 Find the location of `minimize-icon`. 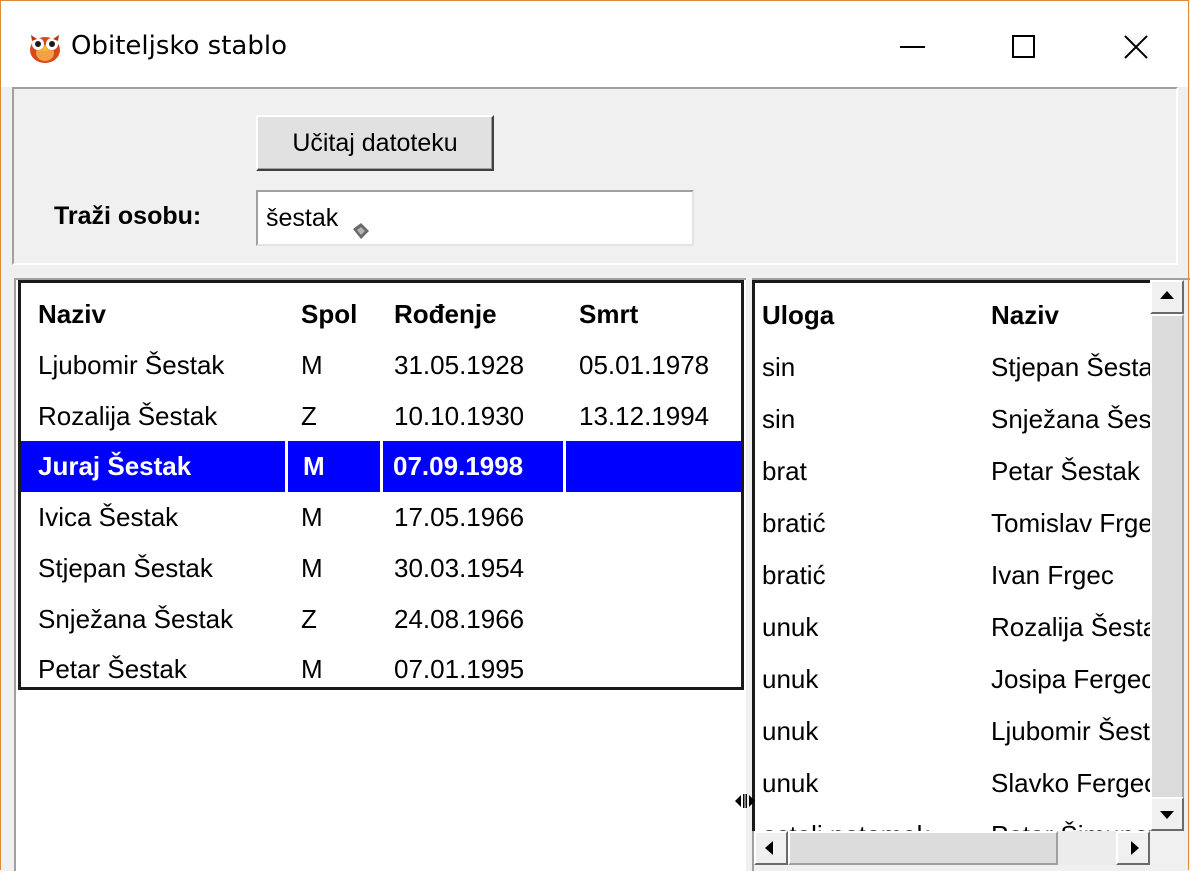

minimize-icon is located at coordinates (912, 47).